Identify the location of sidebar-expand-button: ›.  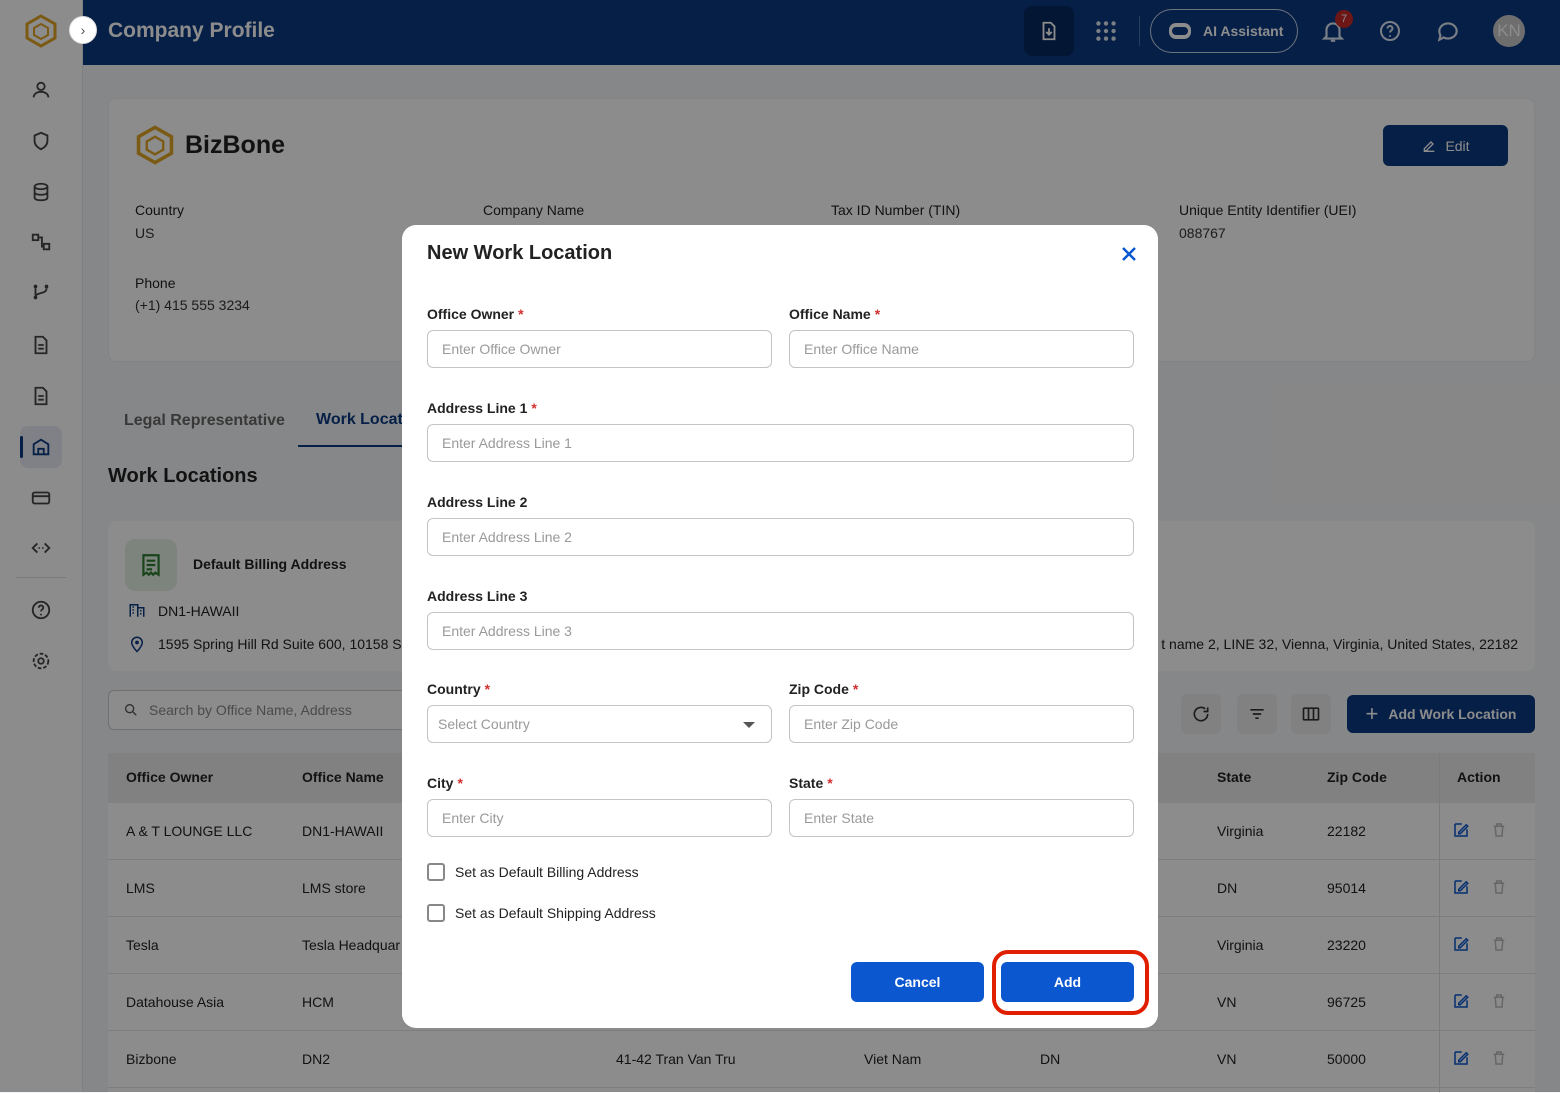
(83, 30).